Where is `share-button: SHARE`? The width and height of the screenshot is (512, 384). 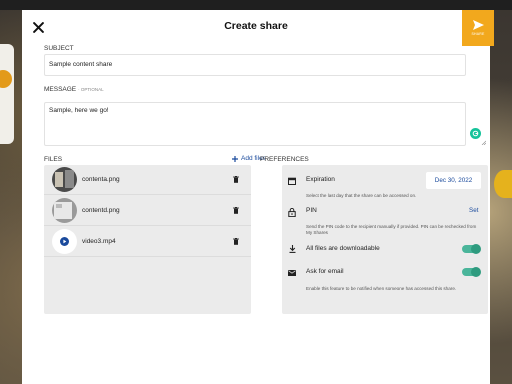
share-button: SHARE is located at coordinates (478, 28).